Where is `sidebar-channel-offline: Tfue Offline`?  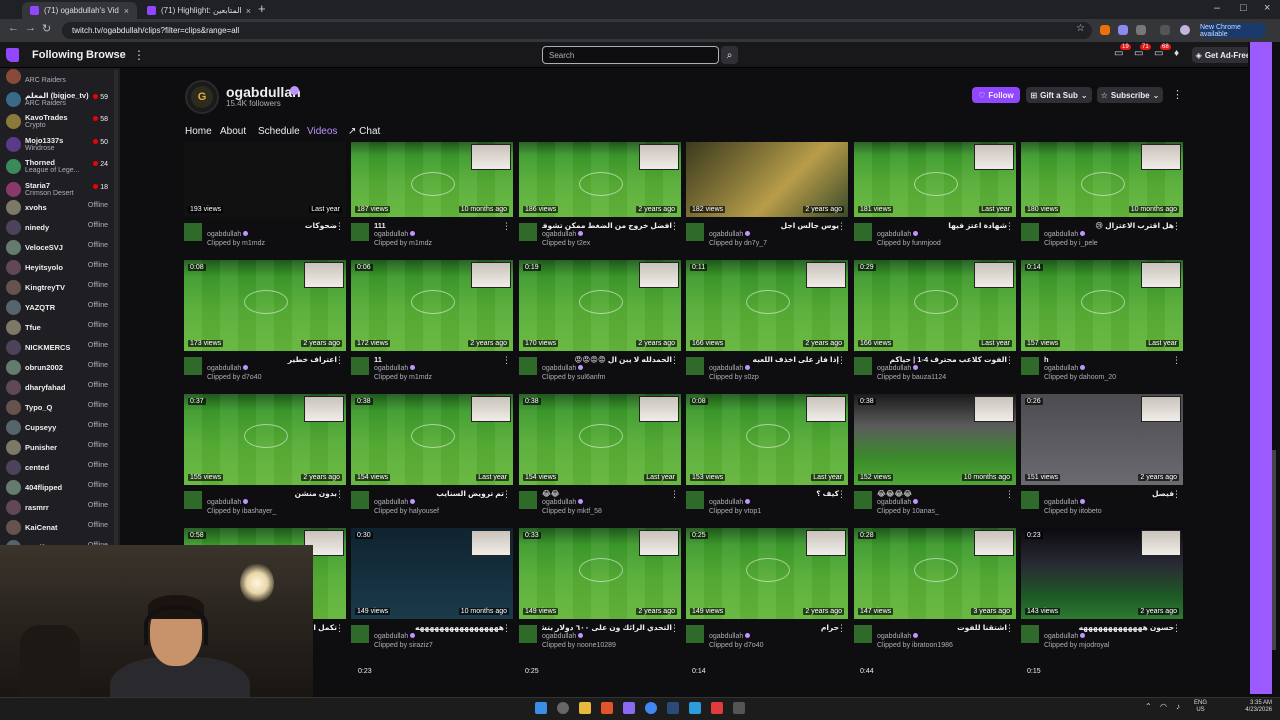
sidebar-channel-offline: Tfue Offline is located at coordinates (60, 328).